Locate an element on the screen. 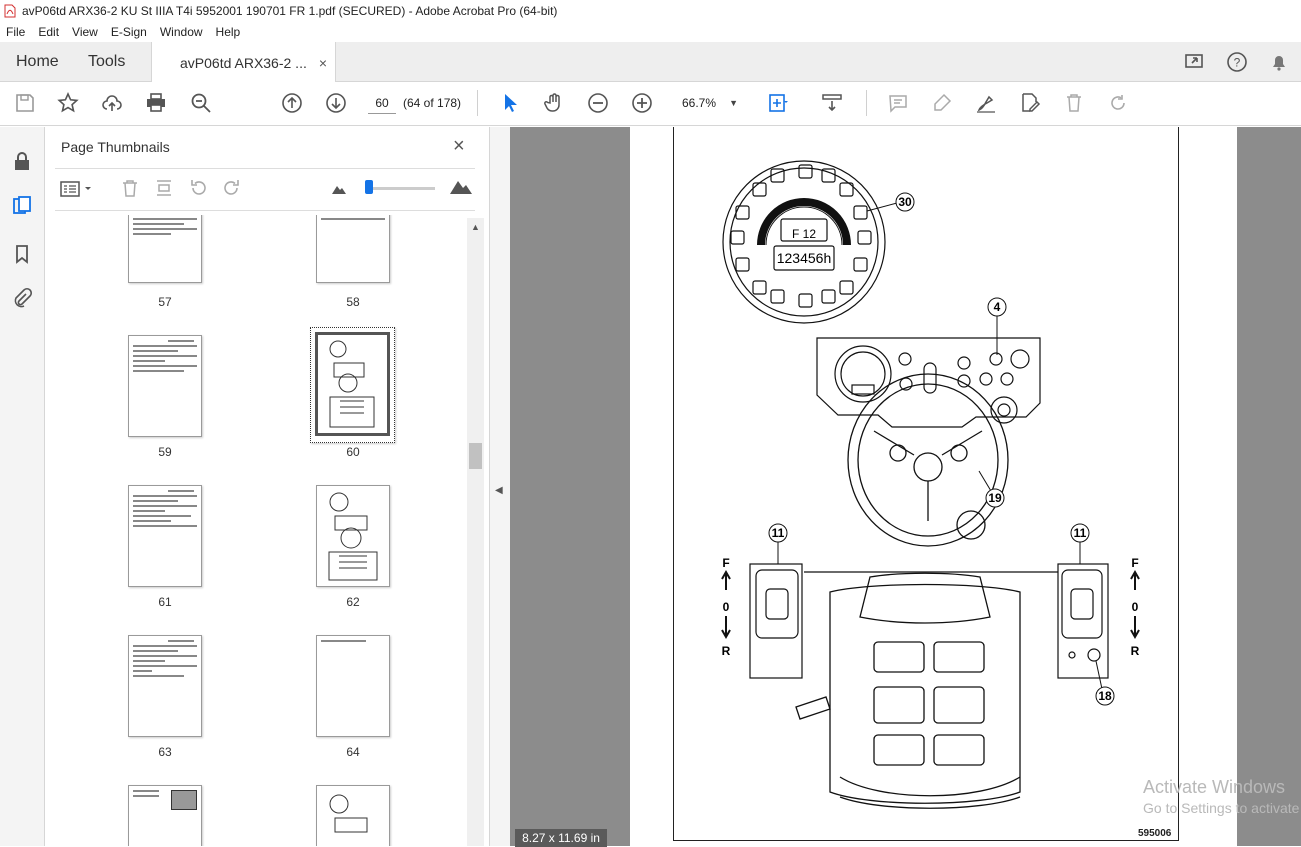 This screenshot has width=1301, height=847. menu-esign: E-Sign is located at coordinates (129, 32).